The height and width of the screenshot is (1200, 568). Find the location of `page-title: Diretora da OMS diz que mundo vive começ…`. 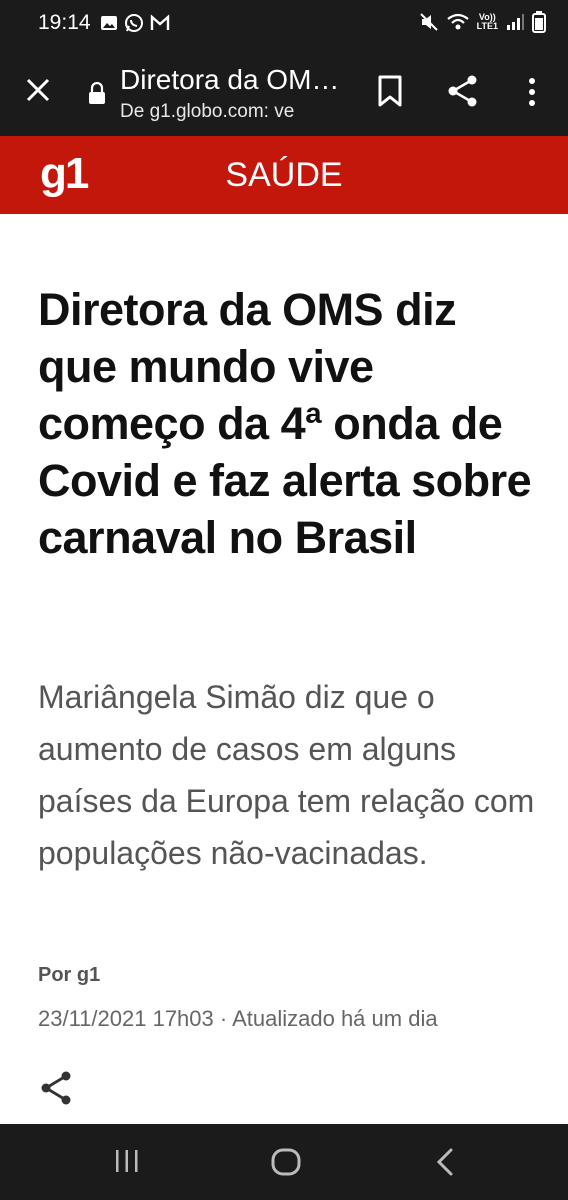

page-title: Diretora da OMS diz que mundo vive começ… is located at coordinates (230, 80).